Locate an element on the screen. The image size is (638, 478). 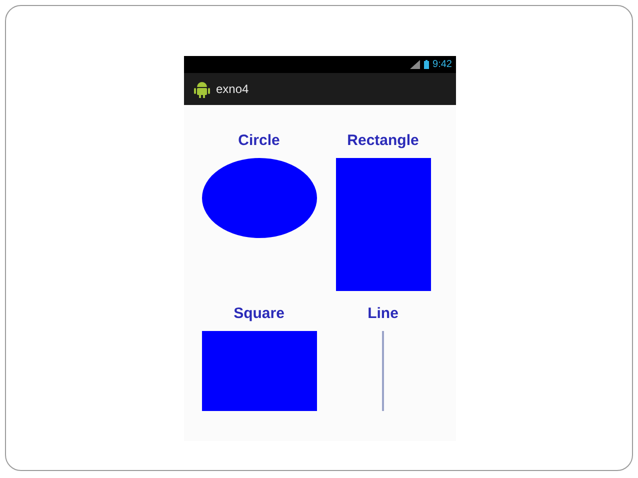
shape-label: Rectangle is located at coordinates (383, 141).